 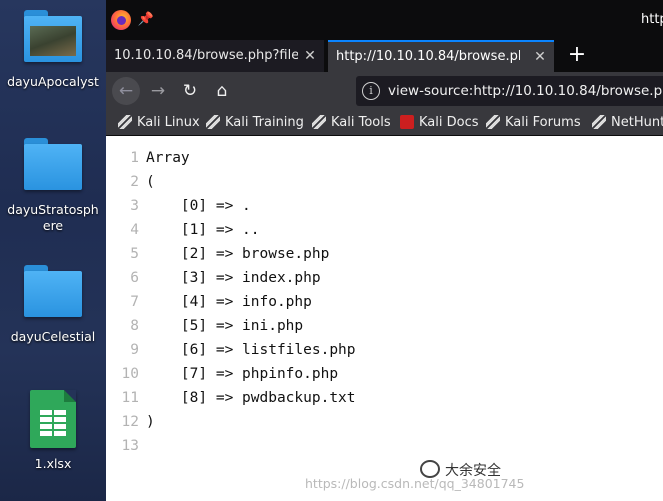 I want to click on bookmark-label: Kali Linux, so click(x=168, y=122).